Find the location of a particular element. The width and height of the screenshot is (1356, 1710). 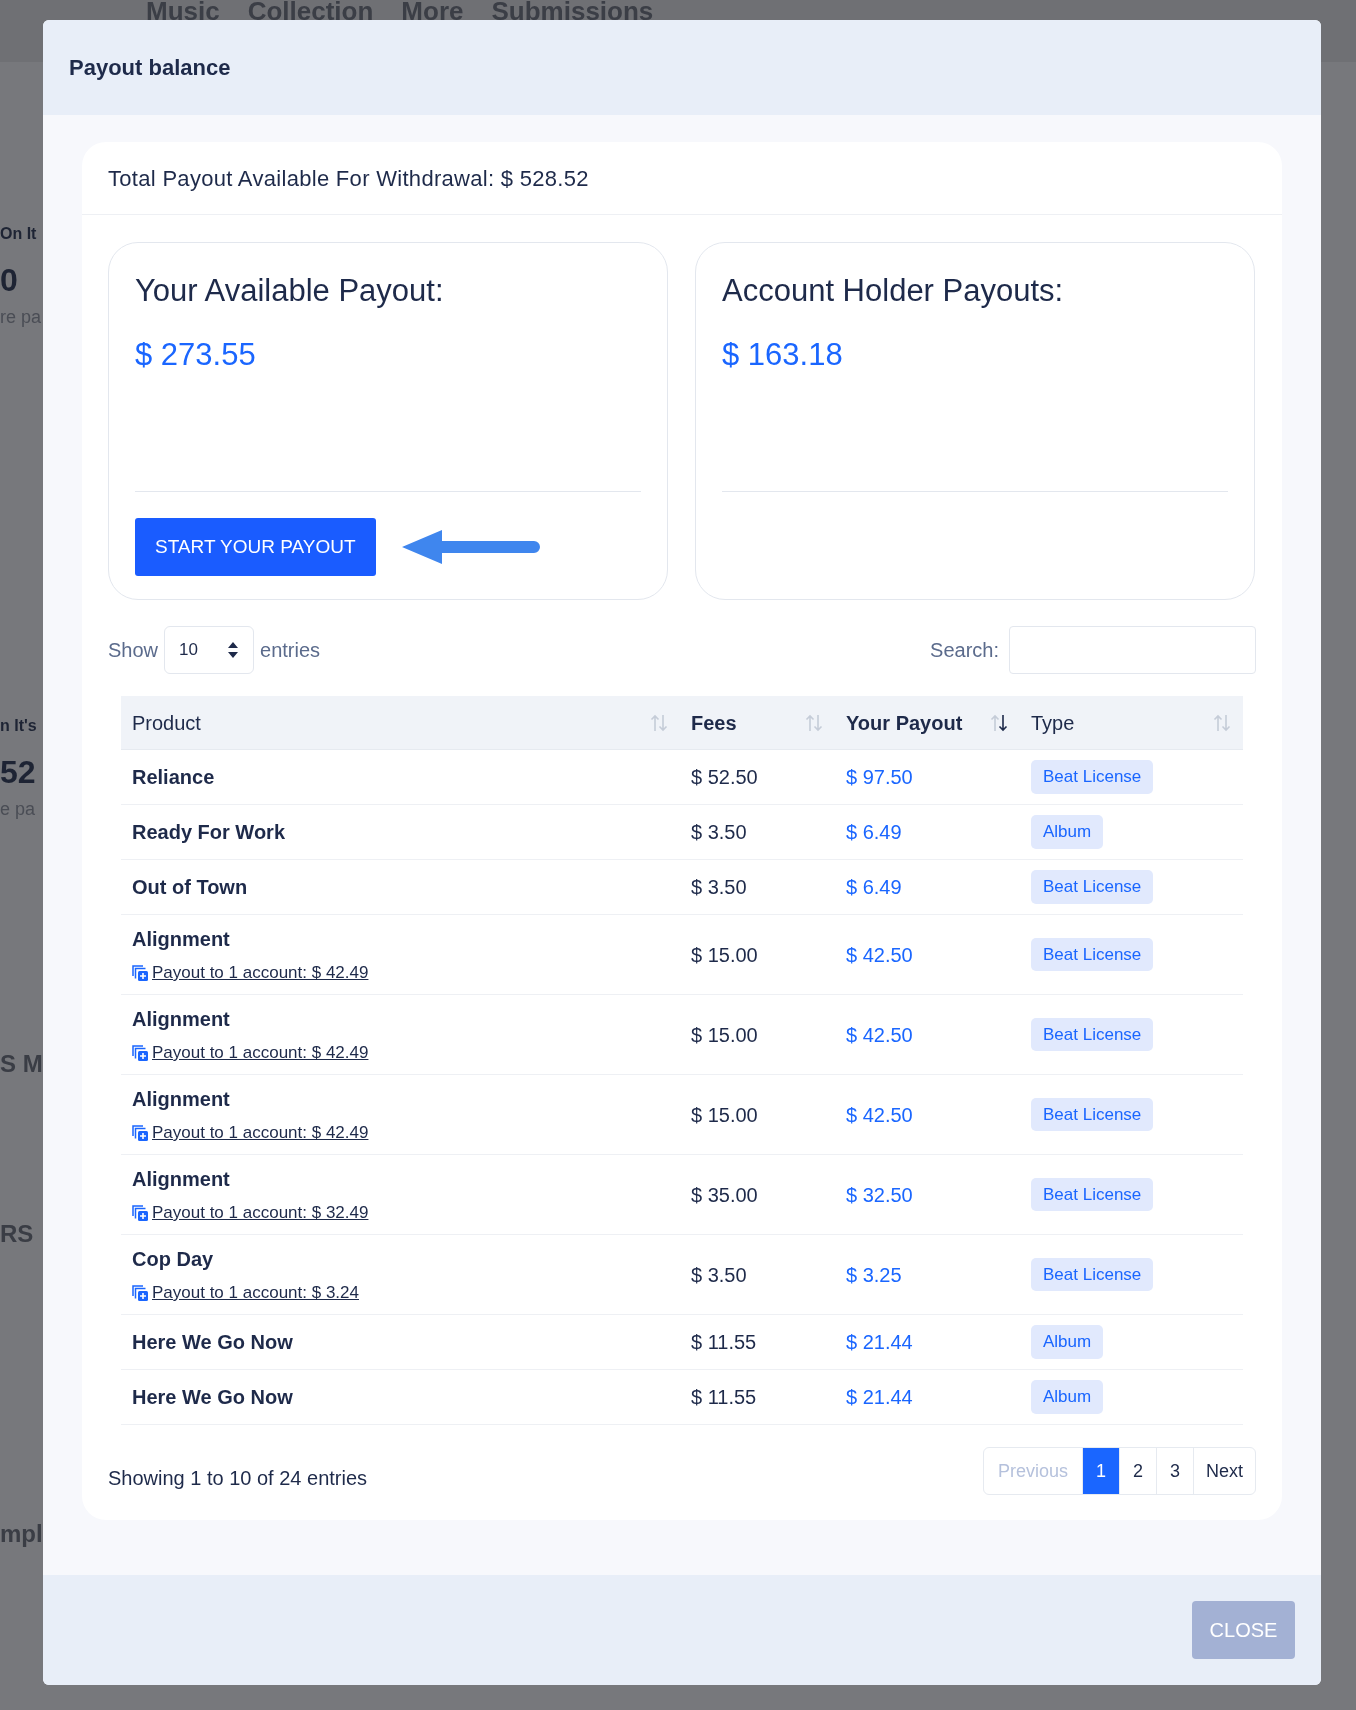

arrow-icon is located at coordinates (471, 547).